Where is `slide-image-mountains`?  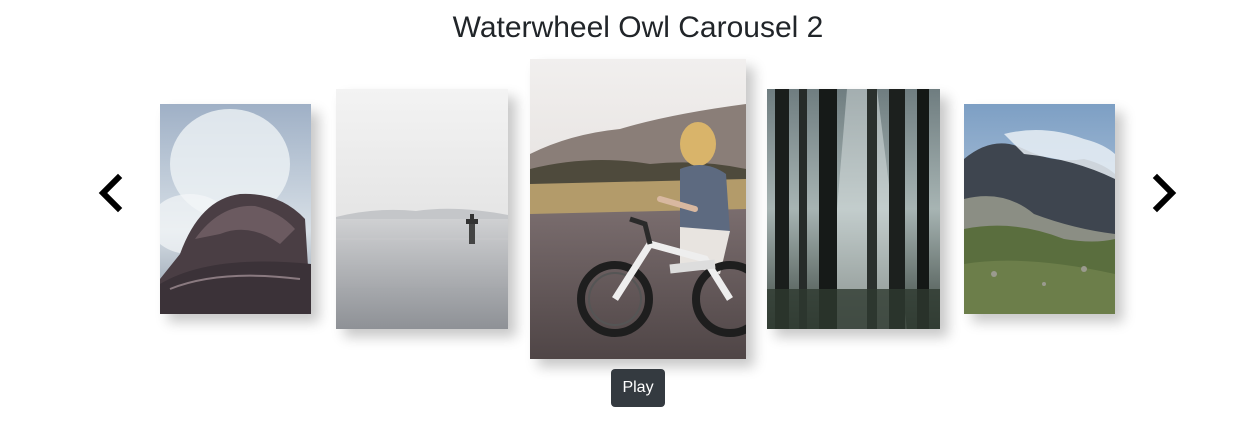 slide-image-mountains is located at coordinates (1039, 209).